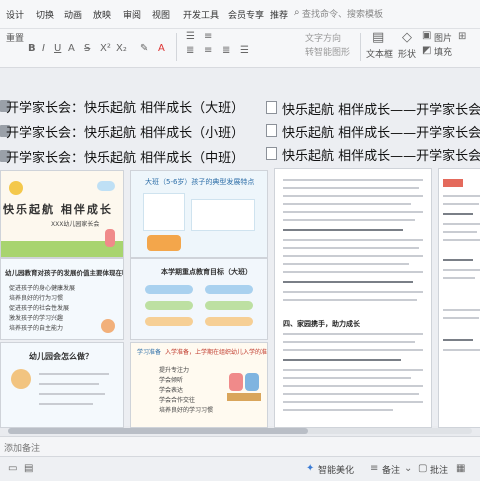  I want to click on doc-title-right-1: 快乐起航 相伴成长——开学家长会方, so click(381, 110).